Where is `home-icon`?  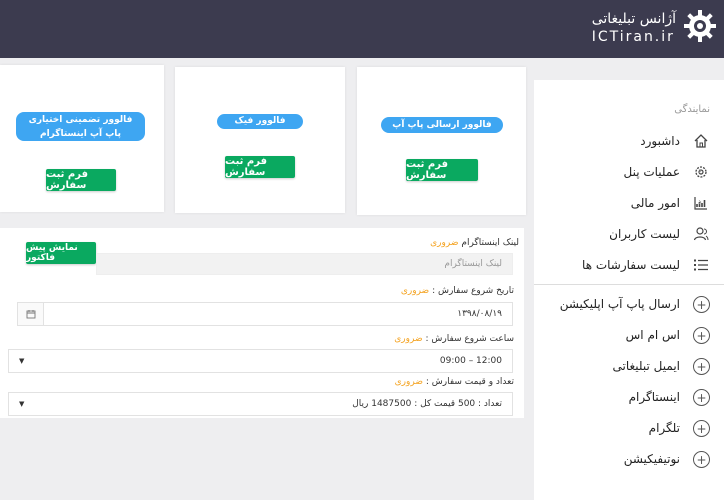
home-icon is located at coordinates (701, 141).